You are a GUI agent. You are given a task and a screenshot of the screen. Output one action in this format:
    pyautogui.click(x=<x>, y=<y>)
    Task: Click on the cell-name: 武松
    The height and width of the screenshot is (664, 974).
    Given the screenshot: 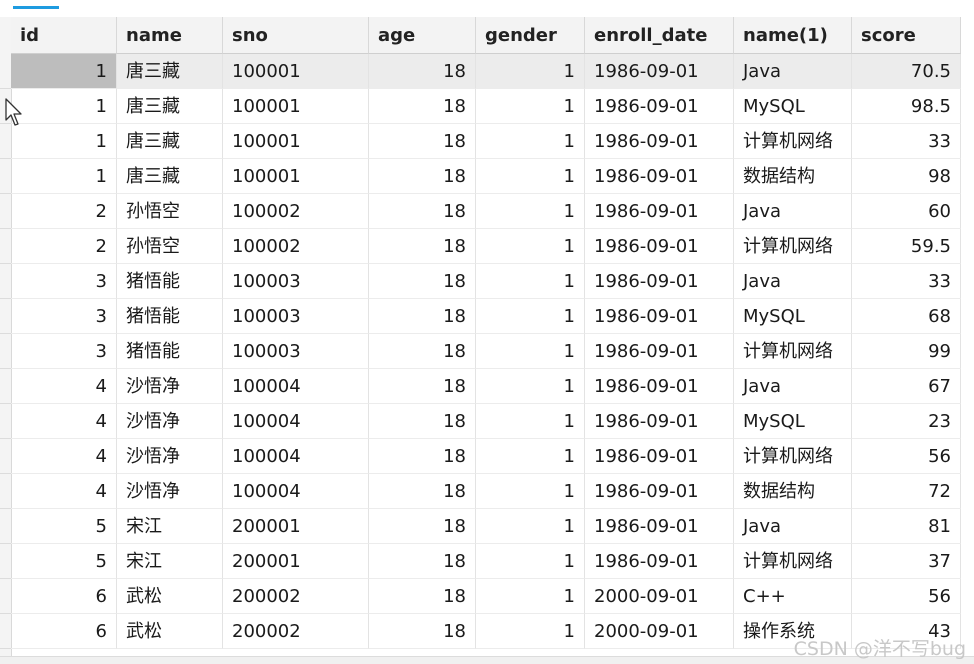 What is the action you would take?
    pyautogui.click(x=170, y=631)
    